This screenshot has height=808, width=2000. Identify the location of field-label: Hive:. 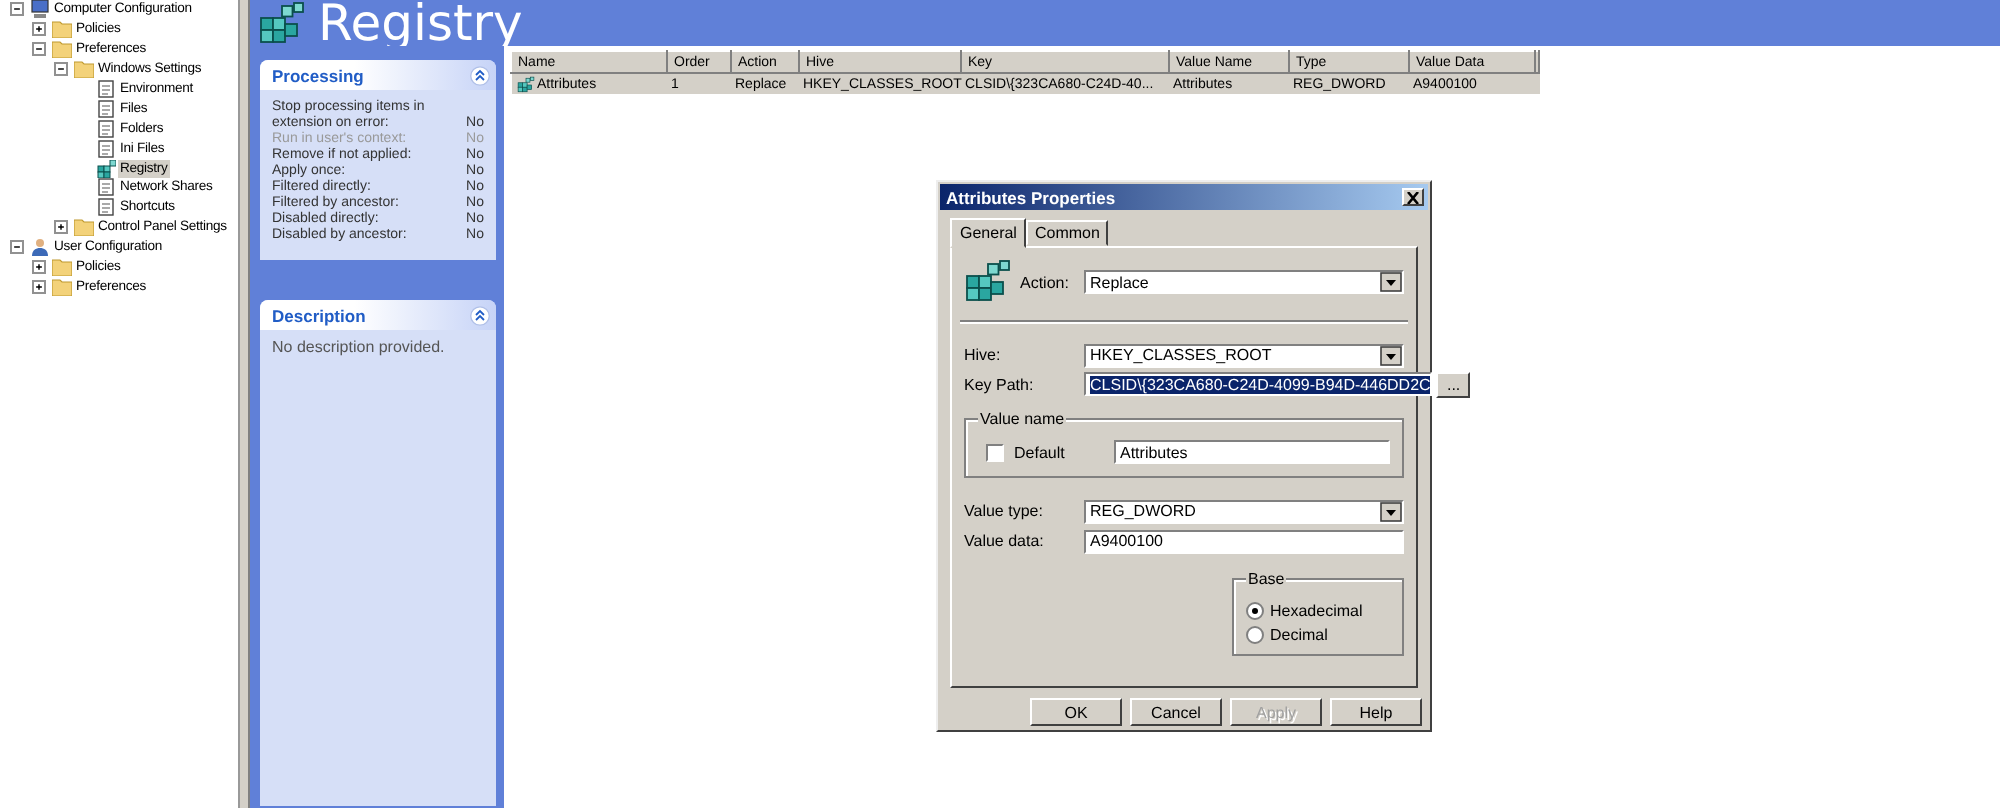
(983, 355).